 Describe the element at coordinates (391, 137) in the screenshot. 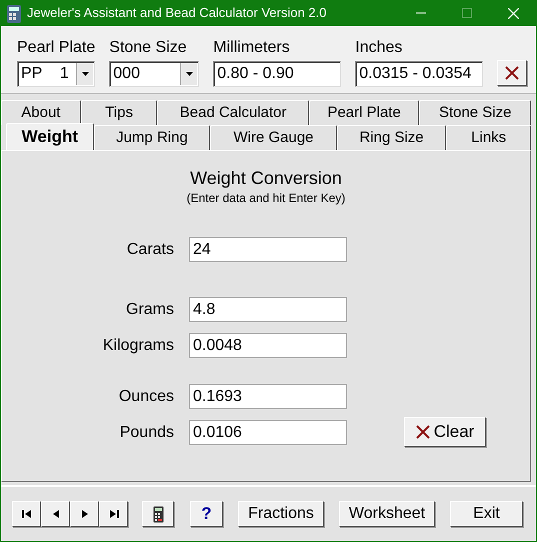

I see `tab: Ring Size` at that location.